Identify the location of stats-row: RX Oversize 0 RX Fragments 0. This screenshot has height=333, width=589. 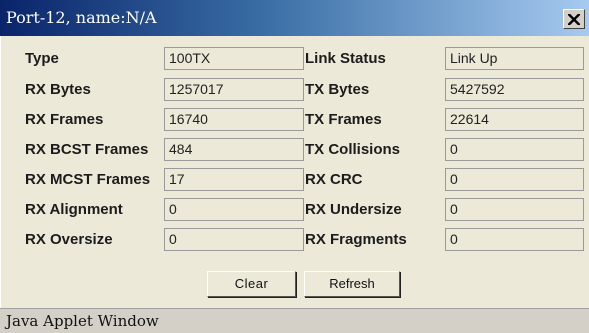
(295, 240).